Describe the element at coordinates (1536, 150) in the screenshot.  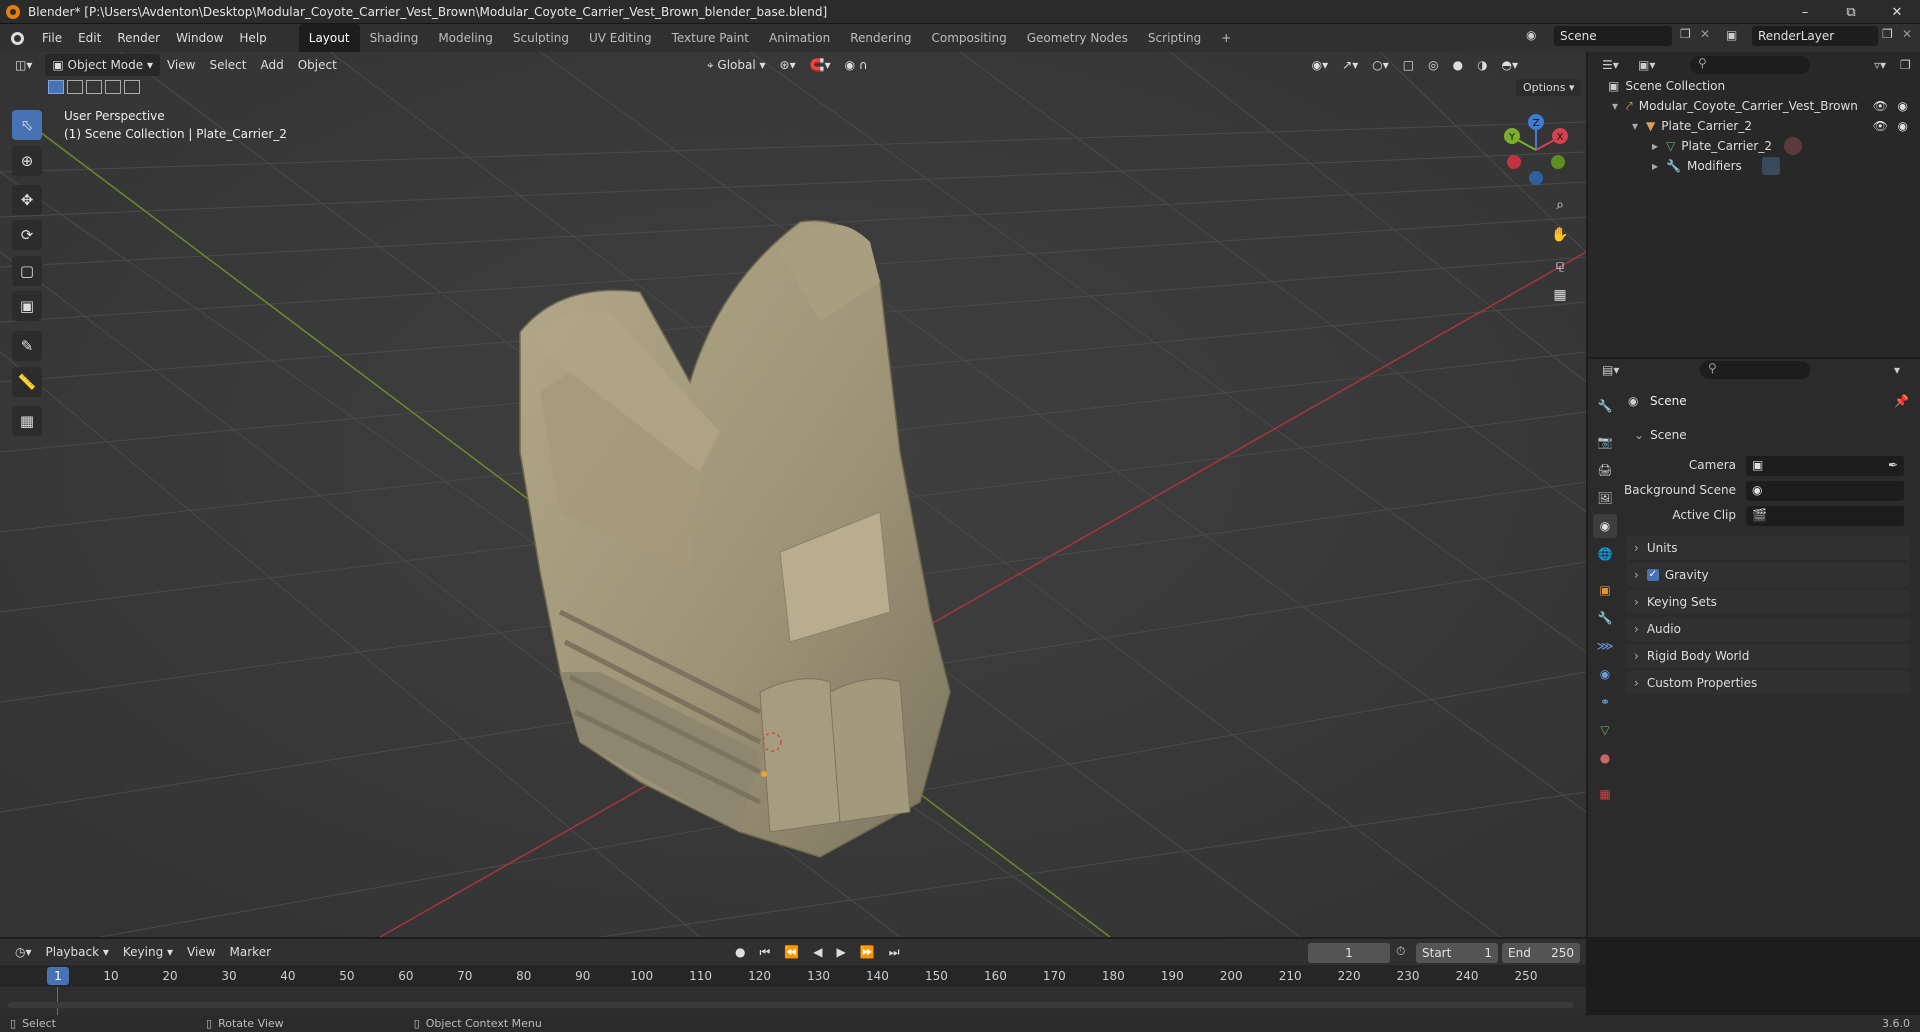
I see `navigation-gizmo: Z X Y` at that location.